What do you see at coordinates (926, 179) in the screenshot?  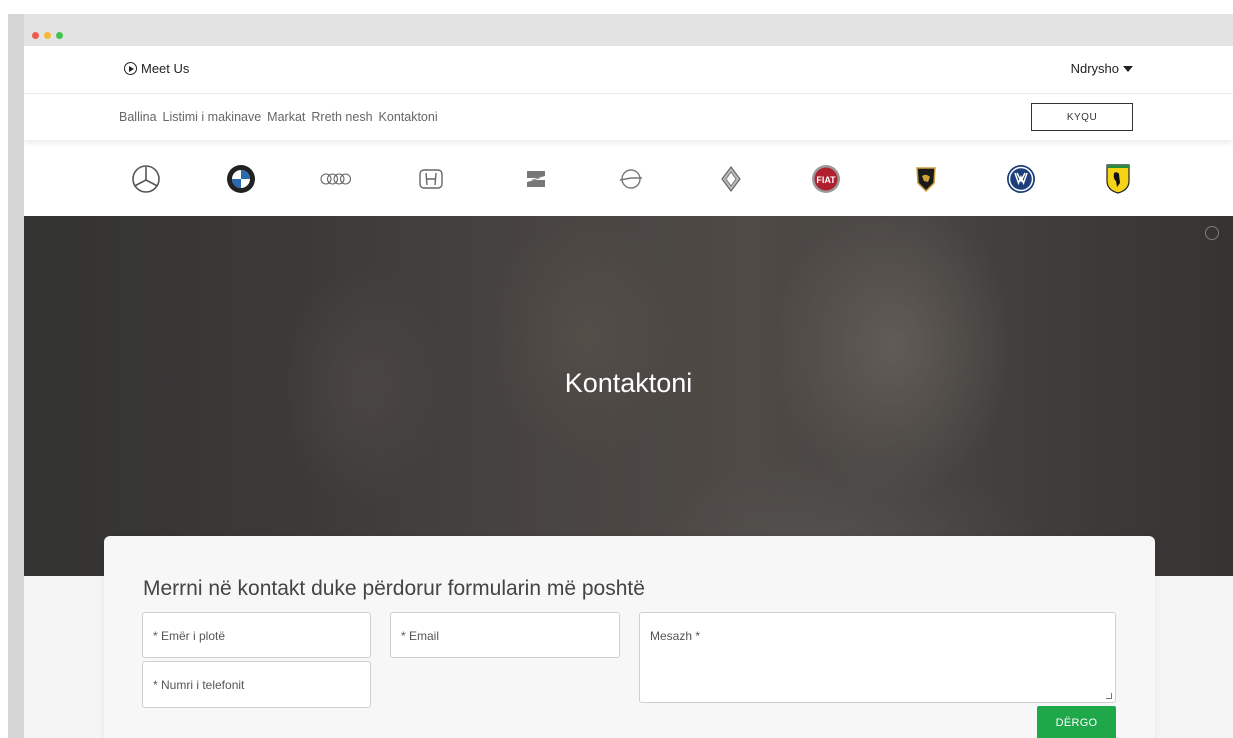 I see `lamborghini-logo-icon` at bounding box center [926, 179].